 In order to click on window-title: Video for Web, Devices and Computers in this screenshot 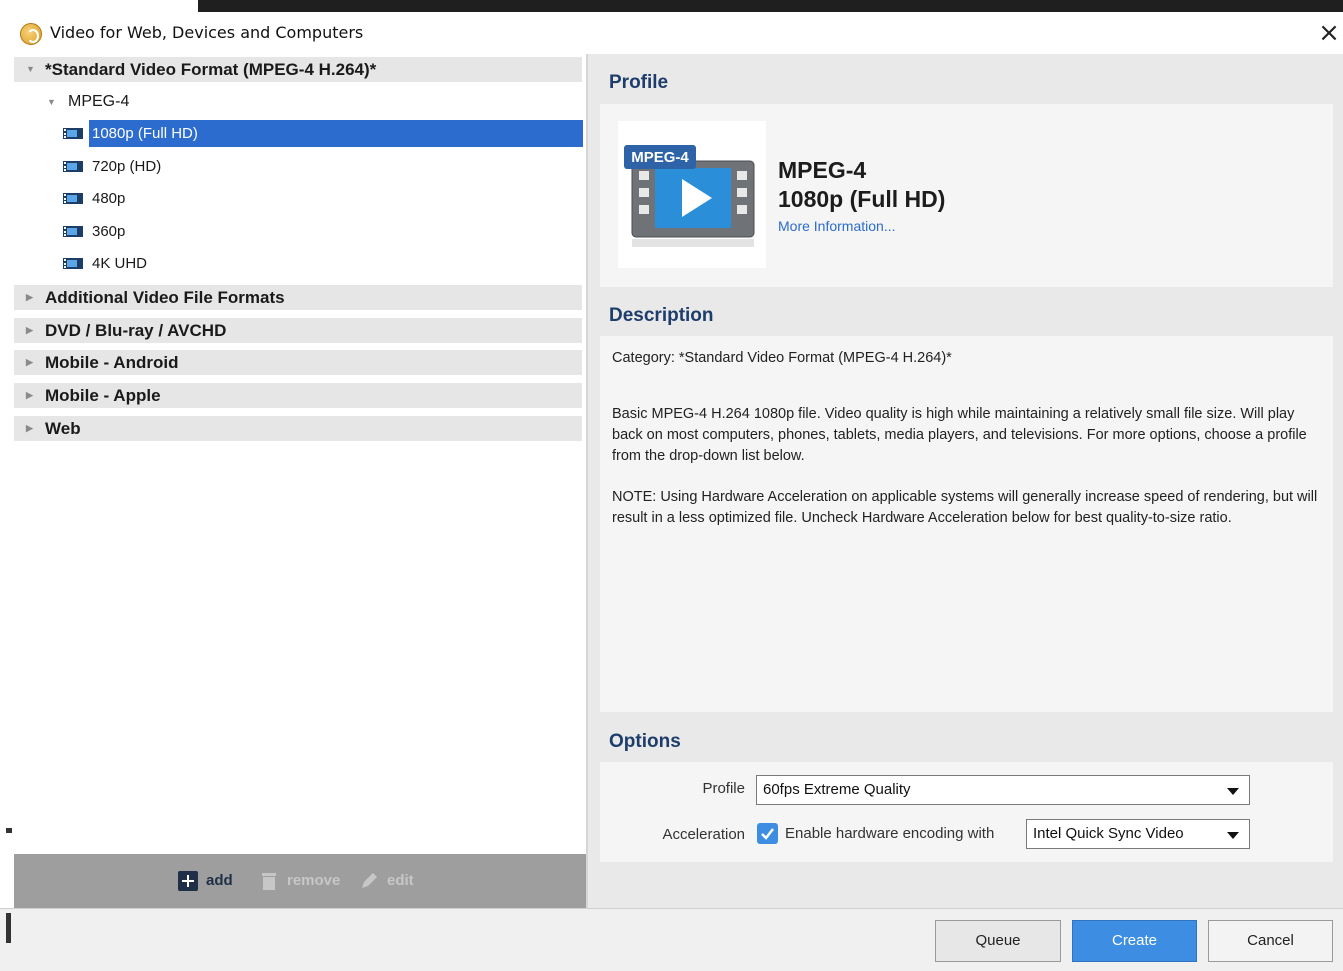, I will do `click(207, 32)`.